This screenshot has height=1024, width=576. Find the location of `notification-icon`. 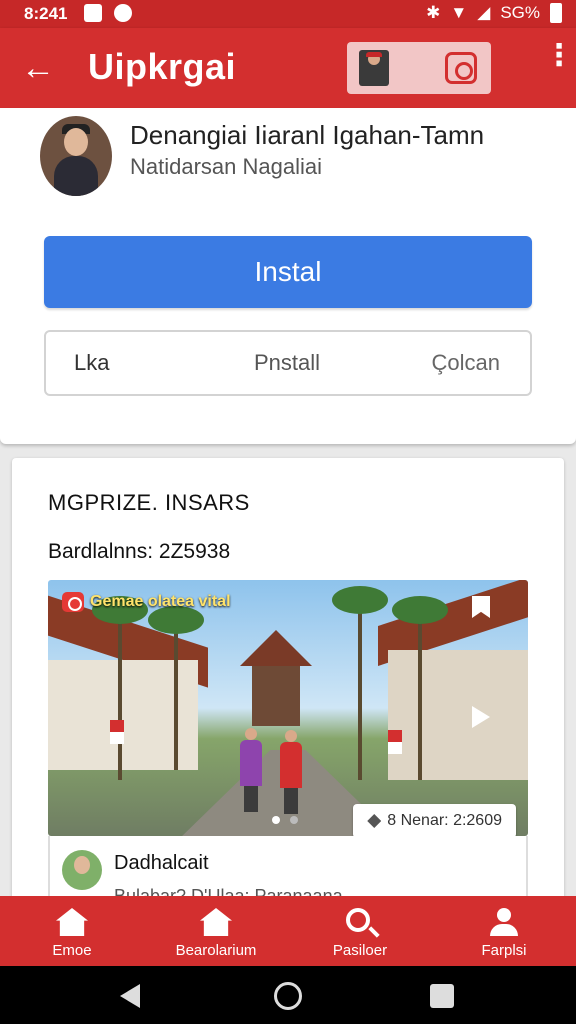

notification-icon is located at coordinates (123, 13).